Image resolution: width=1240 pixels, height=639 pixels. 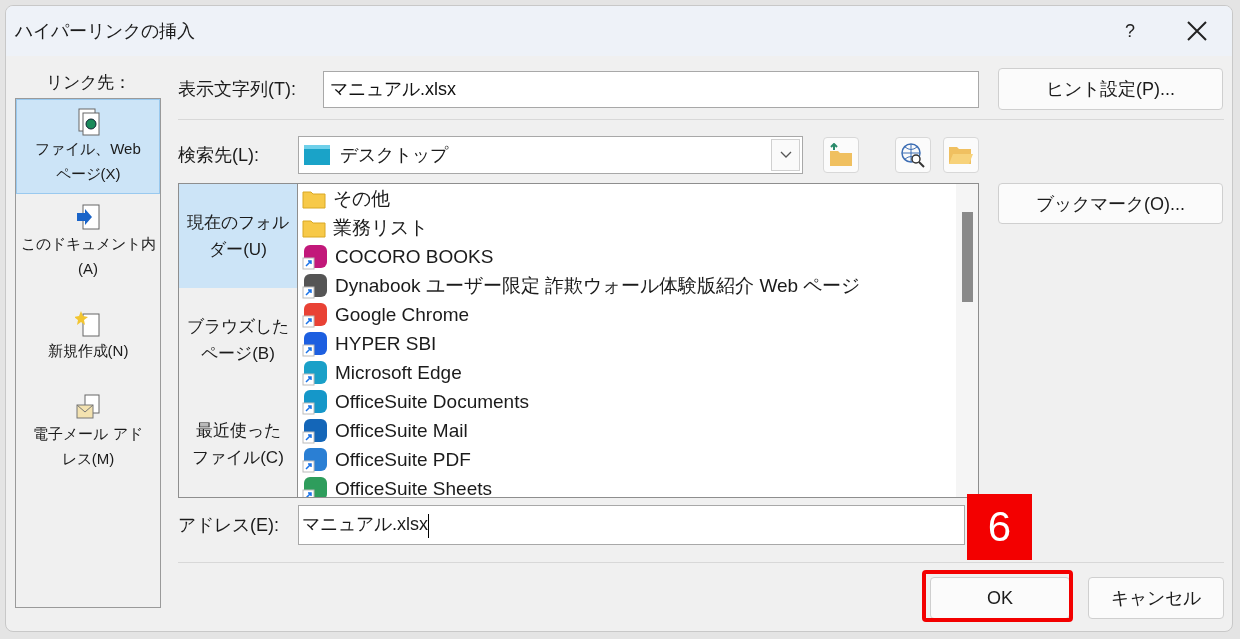 I want to click on file-list-item: OfficeSuite Documents, so click(x=432, y=401).